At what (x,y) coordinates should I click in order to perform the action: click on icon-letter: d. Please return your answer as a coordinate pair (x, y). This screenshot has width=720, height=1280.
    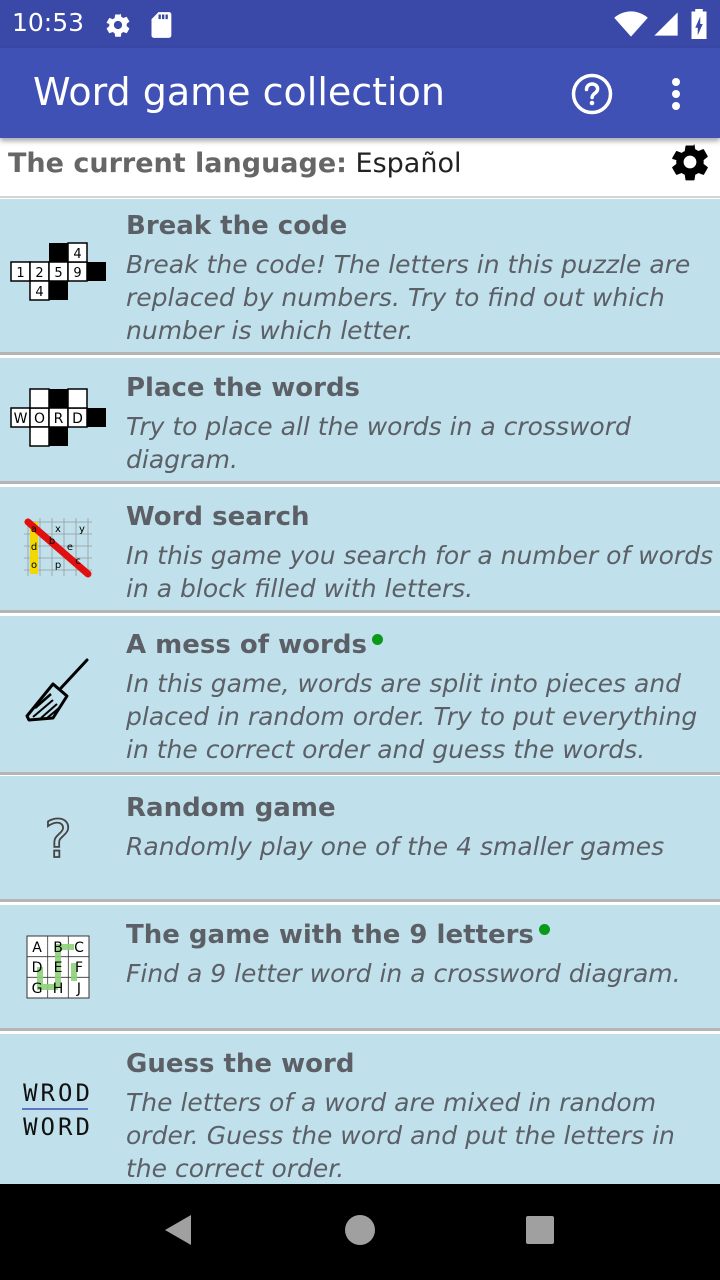
    Looking at the image, I should click on (34, 547).